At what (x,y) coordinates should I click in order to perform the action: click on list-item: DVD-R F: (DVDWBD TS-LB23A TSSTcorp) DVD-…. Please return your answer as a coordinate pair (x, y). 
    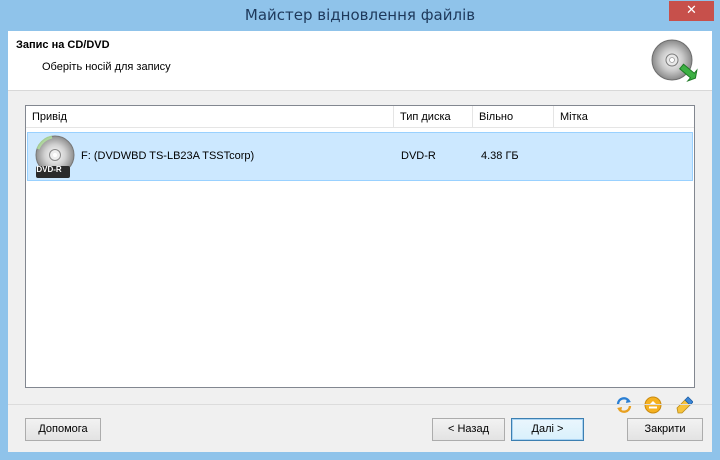
    Looking at the image, I should click on (360, 156).